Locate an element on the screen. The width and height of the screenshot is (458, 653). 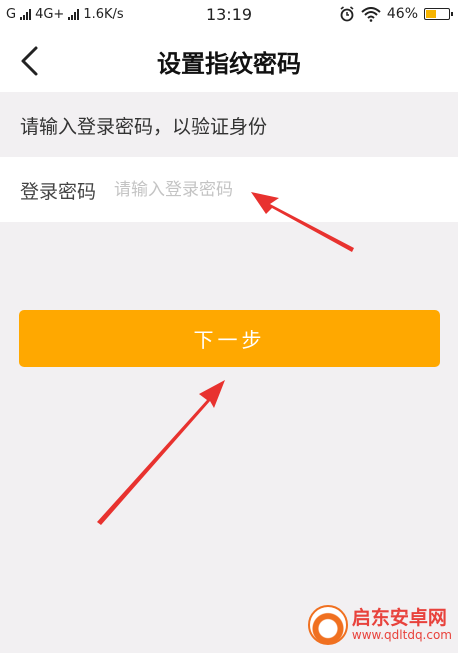
watermark: 启东安卓网 www.qdltdq.com is located at coordinates (379, 625).